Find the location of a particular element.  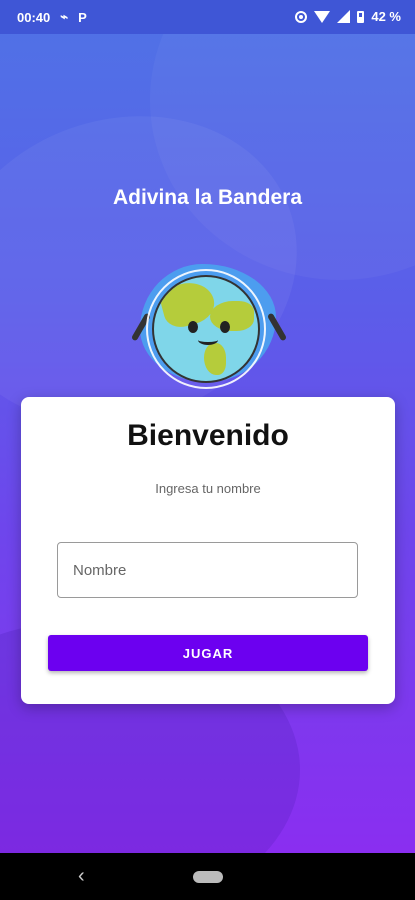

home-icon is located at coordinates (208, 877).